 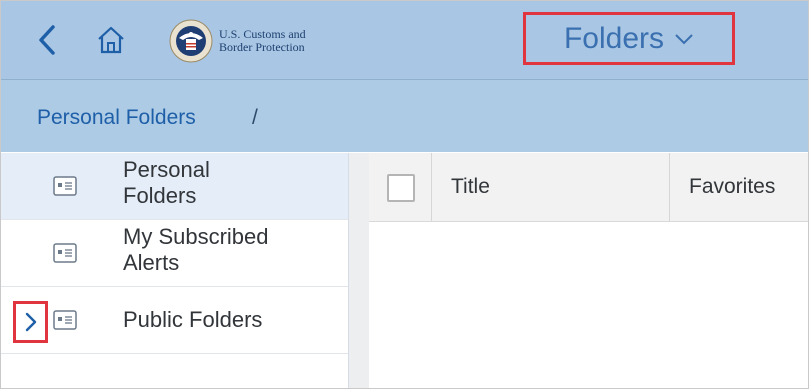 What do you see at coordinates (196, 236) in the screenshot?
I see `sidebar-item-label-line1: My Subscribed` at bounding box center [196, 236].